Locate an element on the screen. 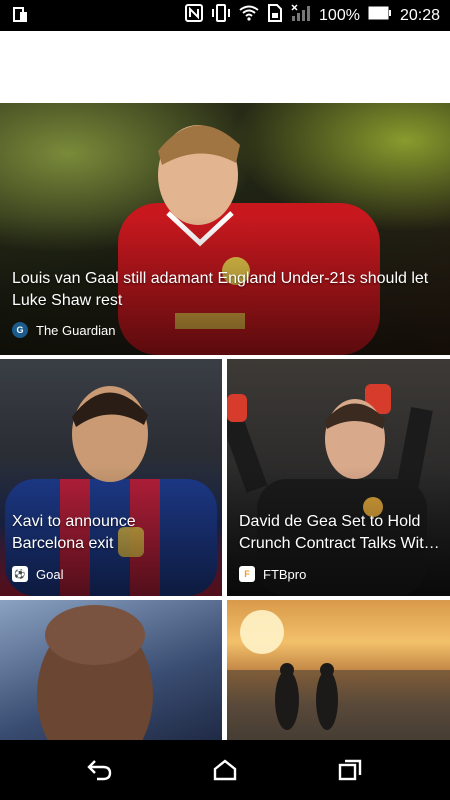  article-title: Xavi to announce Barcelona exit is located at coordinates (74, 532).